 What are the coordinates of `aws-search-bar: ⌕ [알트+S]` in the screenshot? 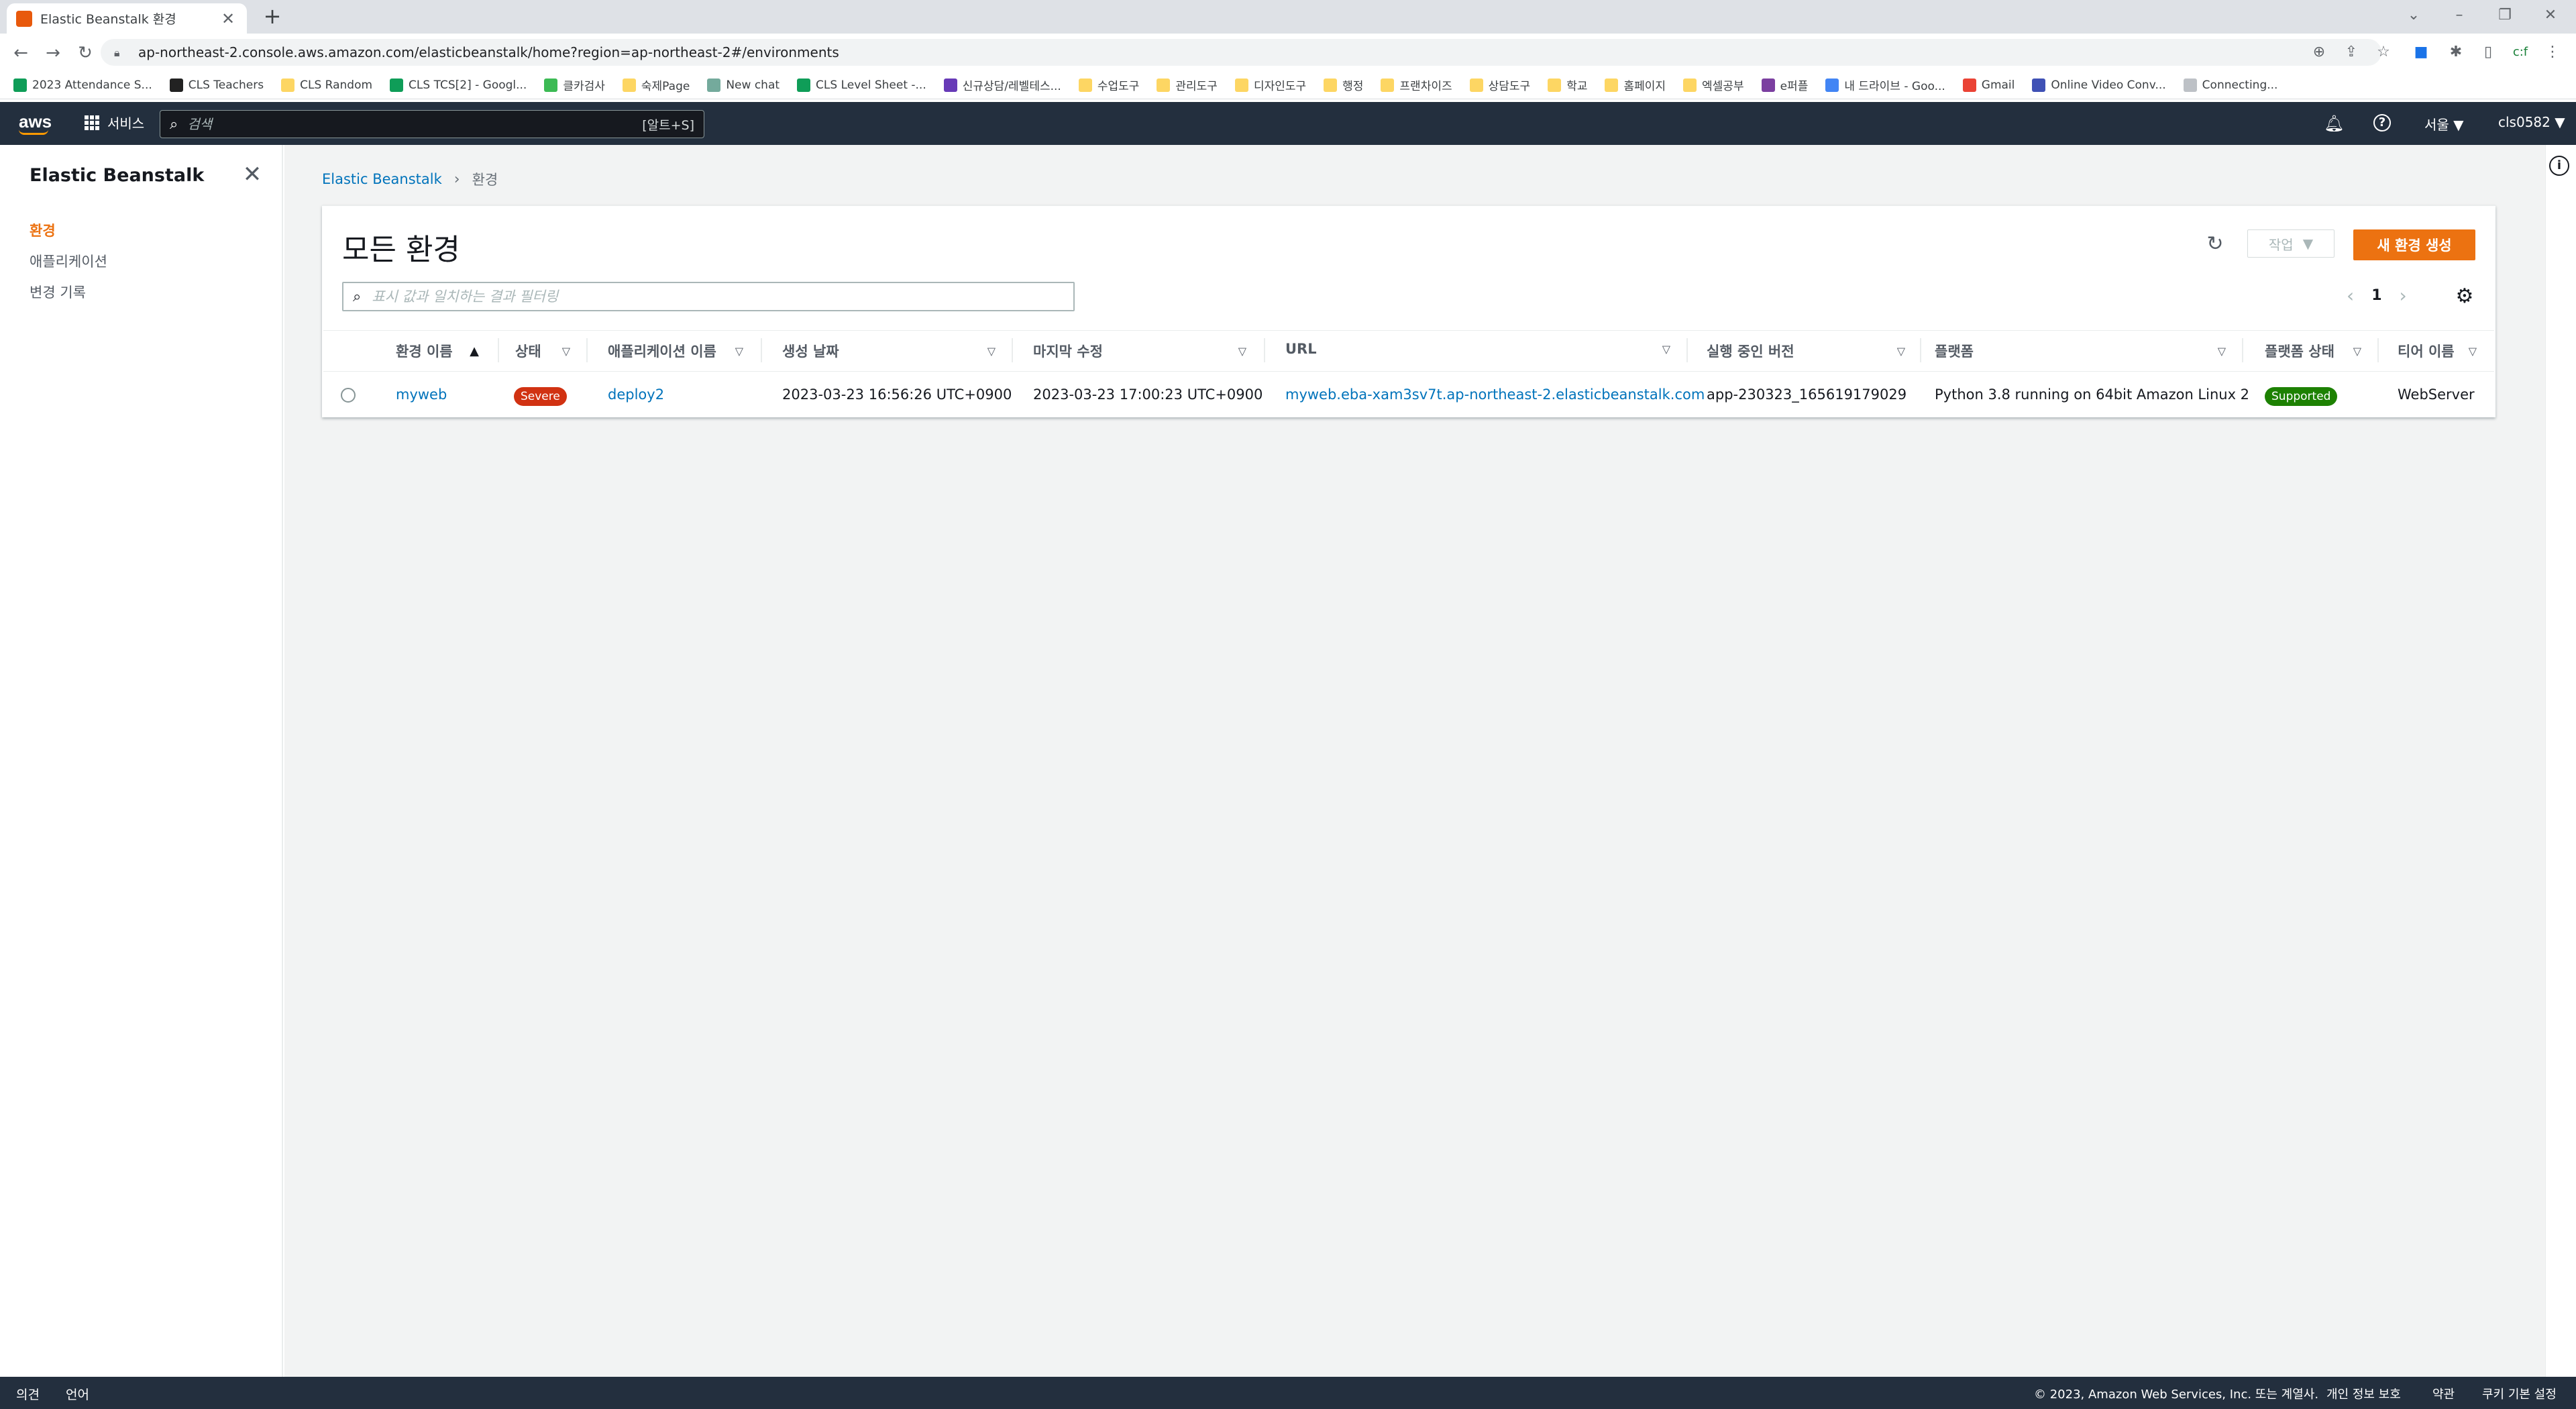 It's located at (432, 124).